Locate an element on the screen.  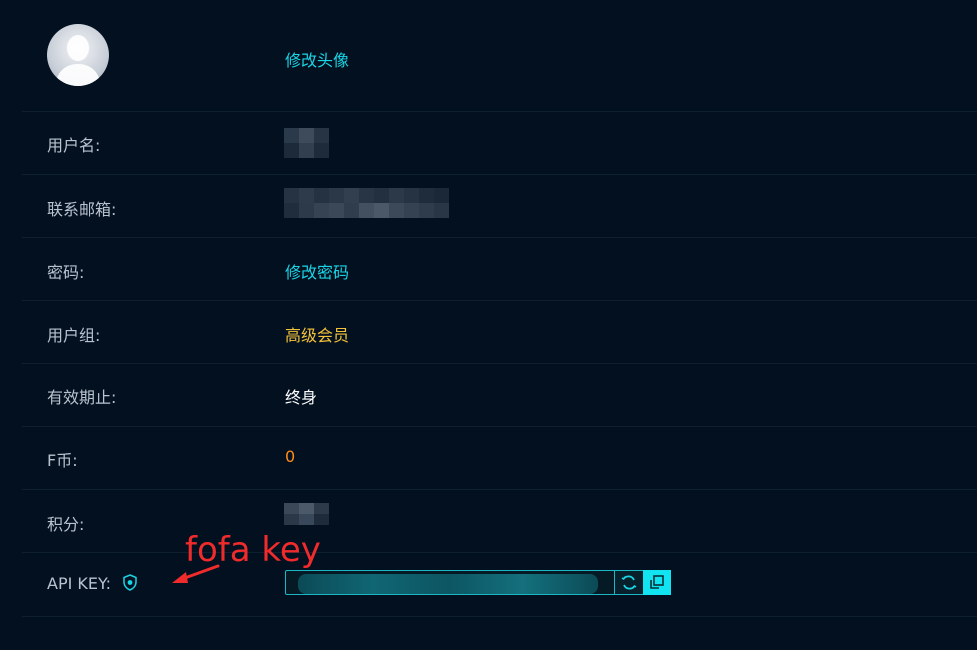
email-row: 联系邮箱: is located at coordinates (499, 206).